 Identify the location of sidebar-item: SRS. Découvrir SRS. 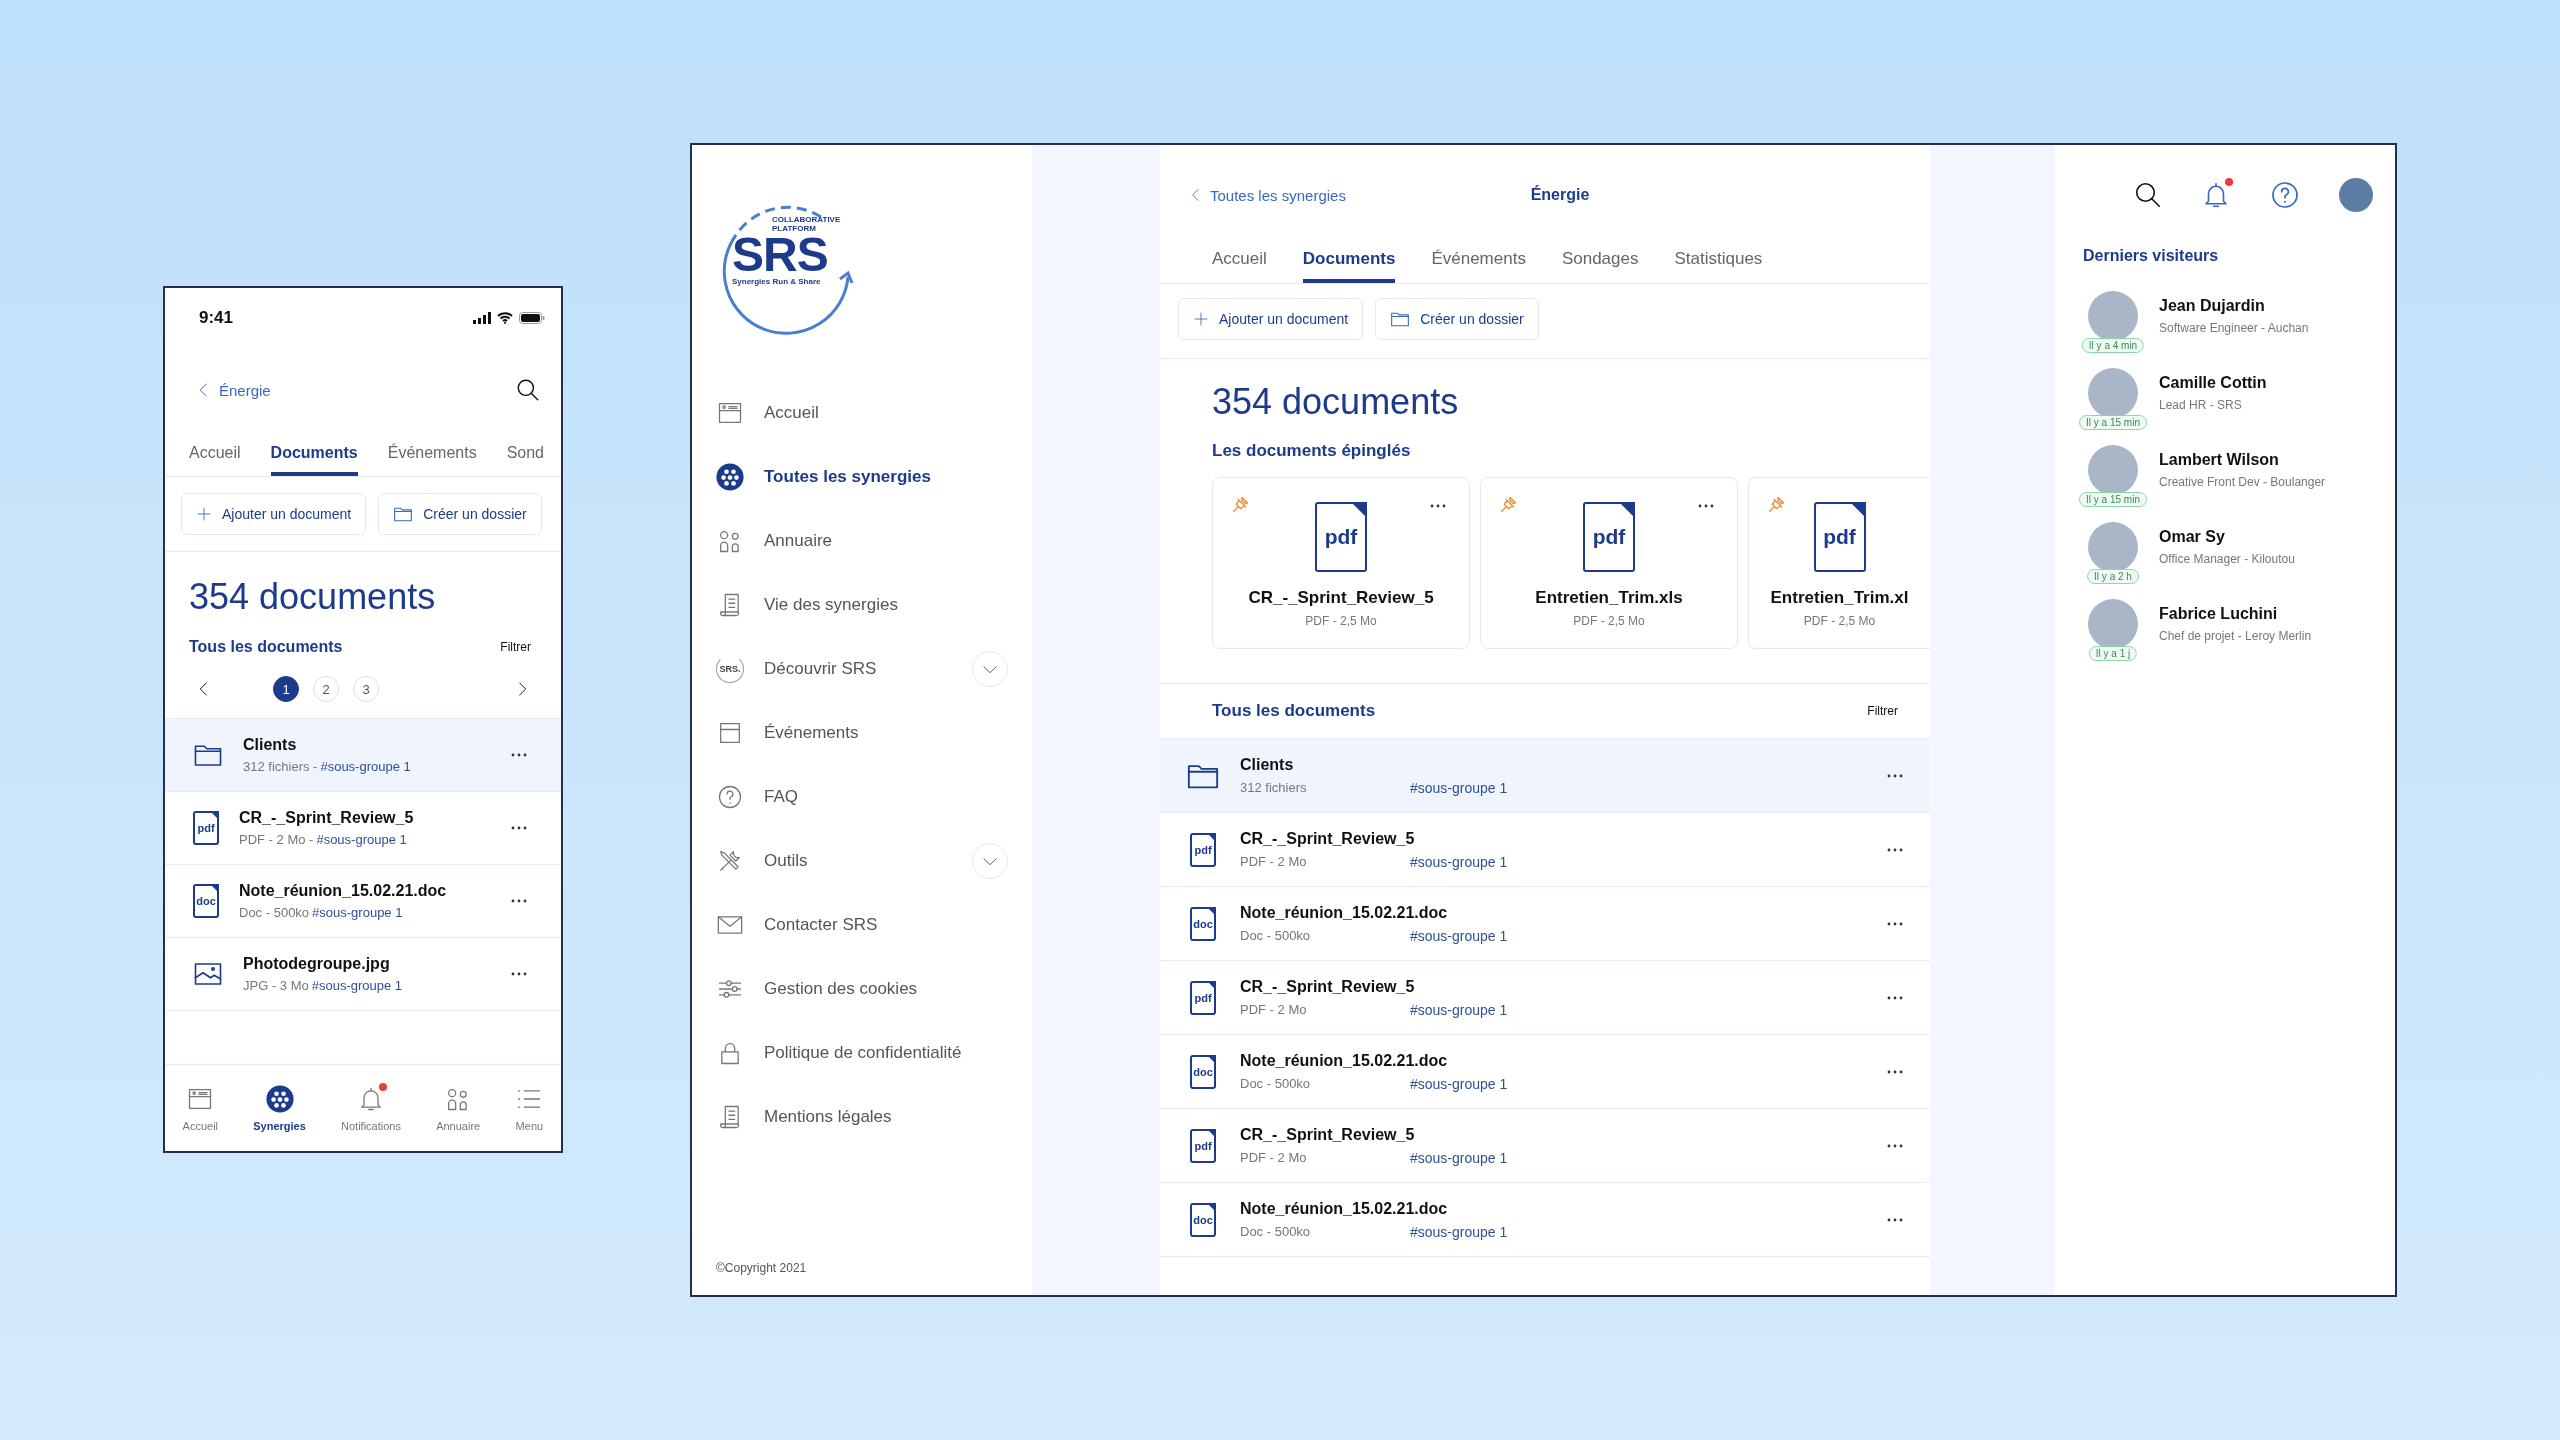
(796, 669).